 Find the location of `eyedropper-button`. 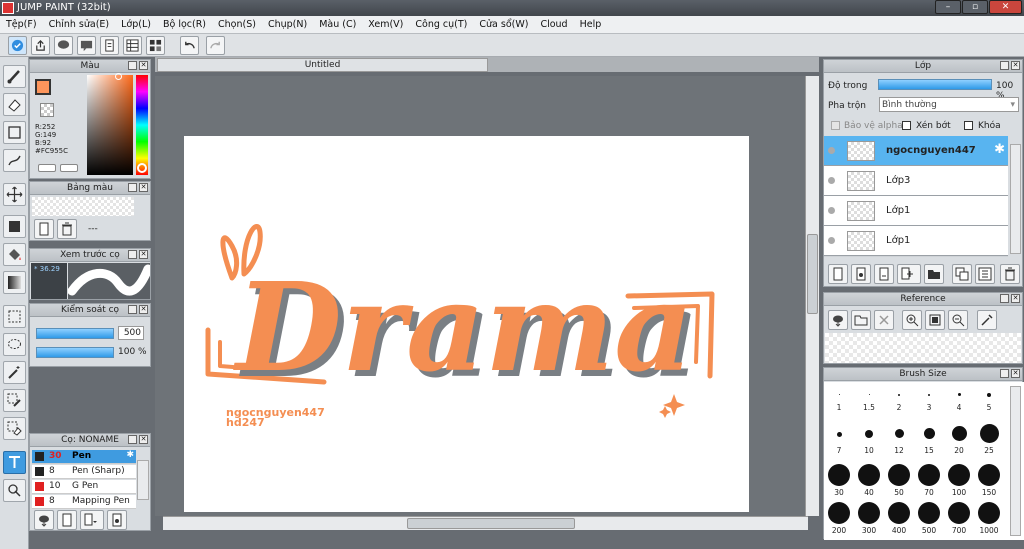

eyedropper-button is located at coordinates (987, 320).